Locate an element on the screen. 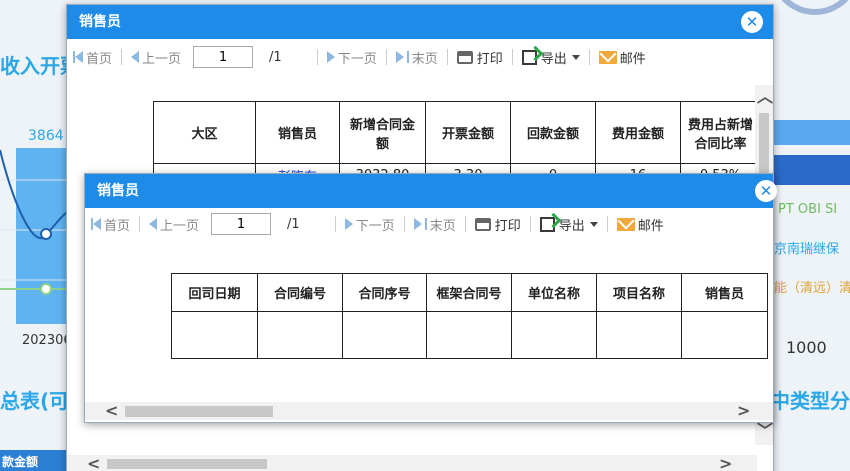  col-header-company-name: 单位名称 is located at coordinates (554, 292).